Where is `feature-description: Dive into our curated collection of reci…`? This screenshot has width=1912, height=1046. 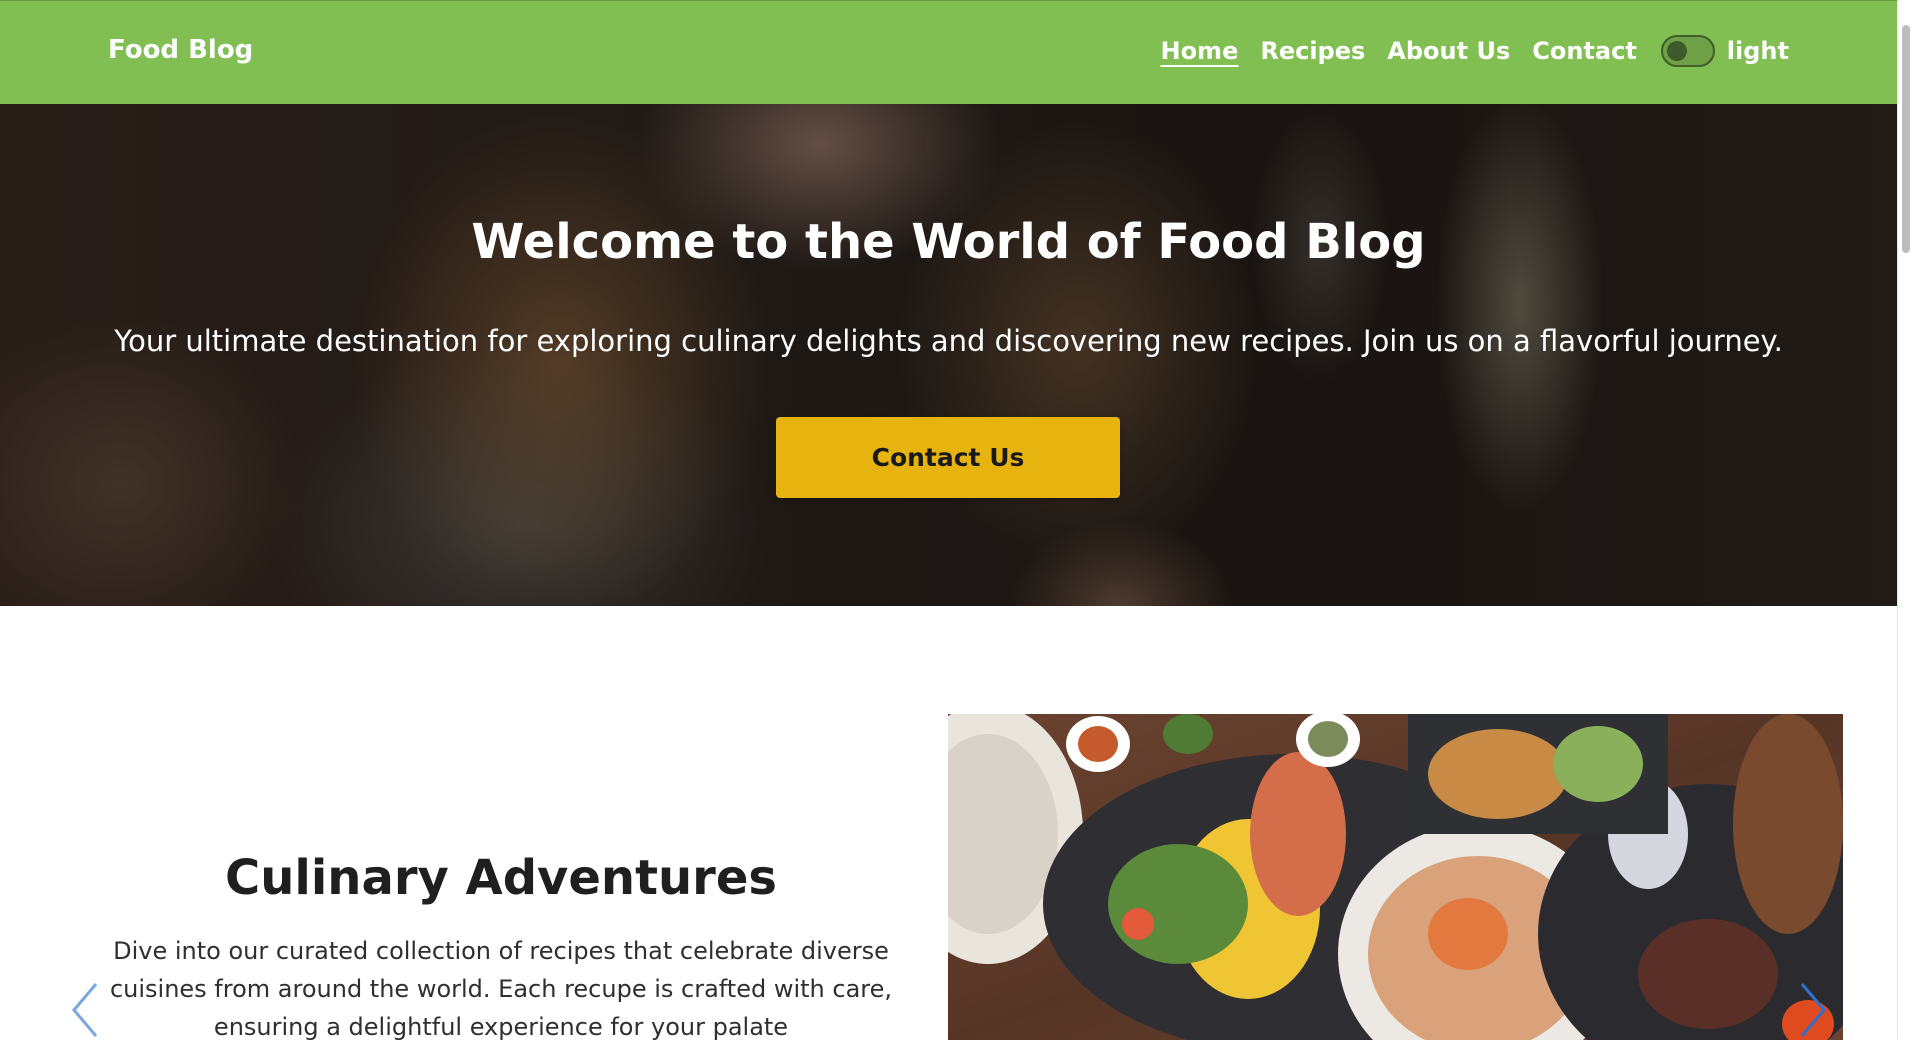 feature-description: Dive into our curated collection of reci… is located at coordinates (501, 989).